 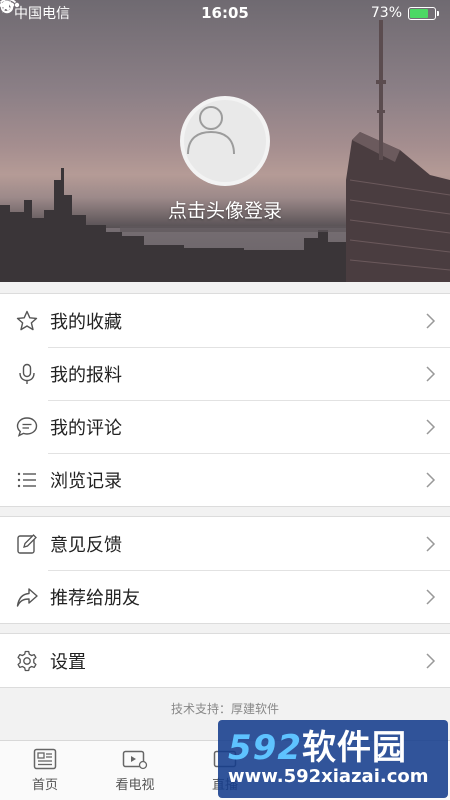 I want to click on menu-item-label: 我的报料, so click(x=86, y=375).